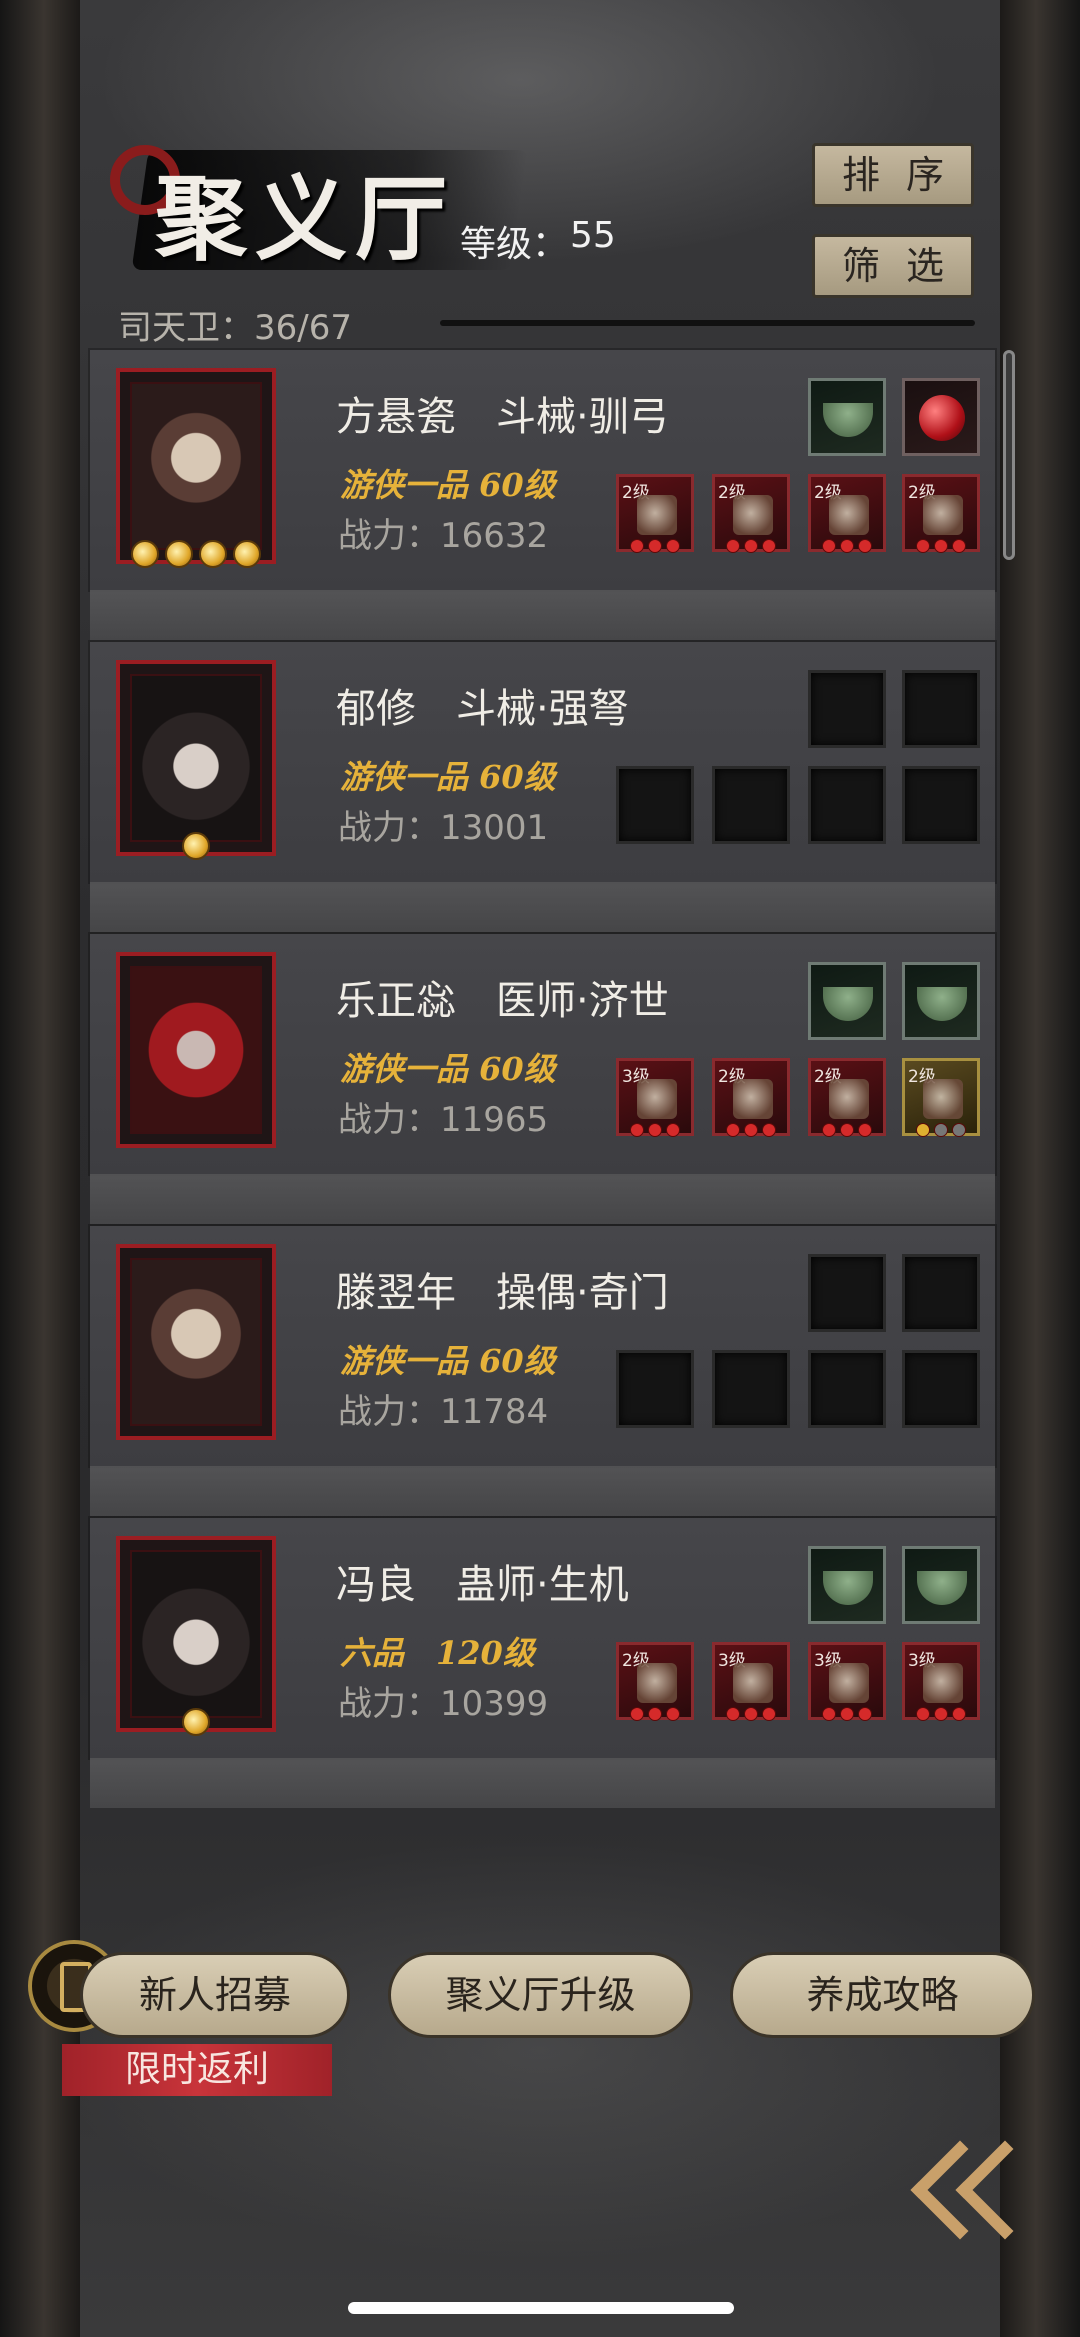  Describe the element at coordinates (443, 828) in the screenshot. I see `combat-power: 战力：13001` at that location.